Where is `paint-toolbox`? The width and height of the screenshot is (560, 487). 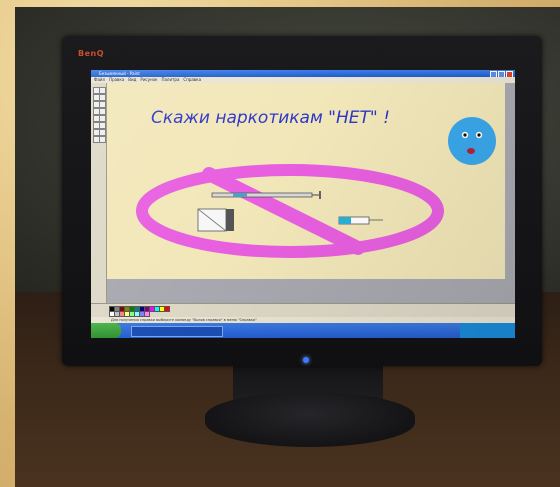
paint-toolbox is located at coordinates (99, 193).